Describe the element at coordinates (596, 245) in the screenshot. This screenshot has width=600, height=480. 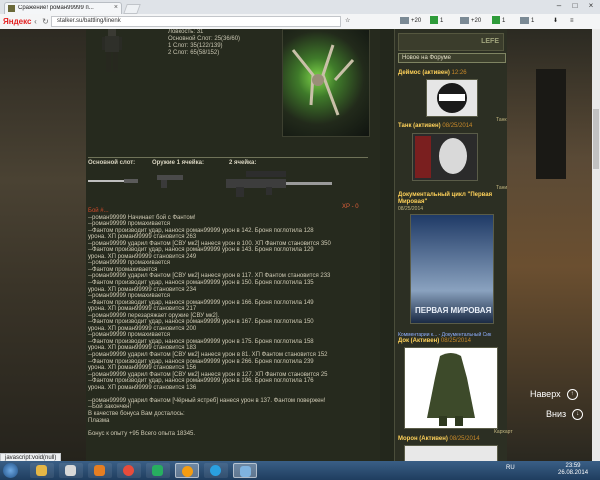
I see `page-scrollbar` at that location.